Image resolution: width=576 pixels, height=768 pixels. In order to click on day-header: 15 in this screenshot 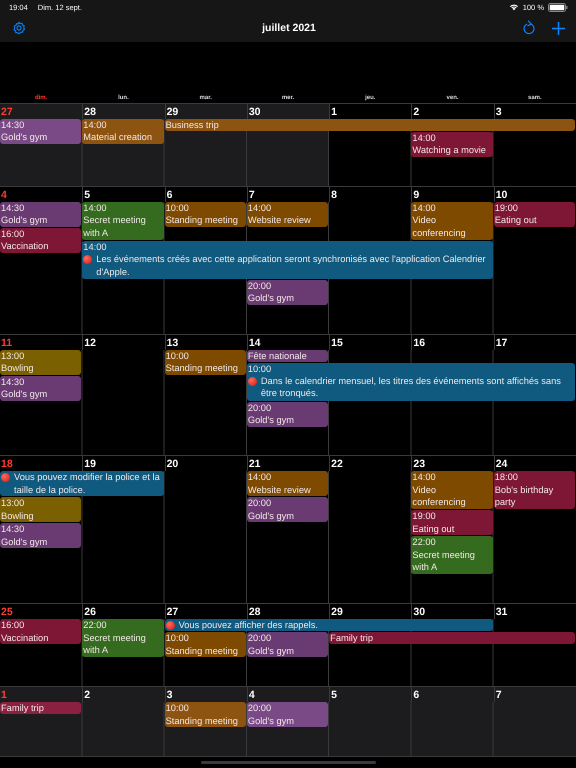, I will do `click(370, 342)`.